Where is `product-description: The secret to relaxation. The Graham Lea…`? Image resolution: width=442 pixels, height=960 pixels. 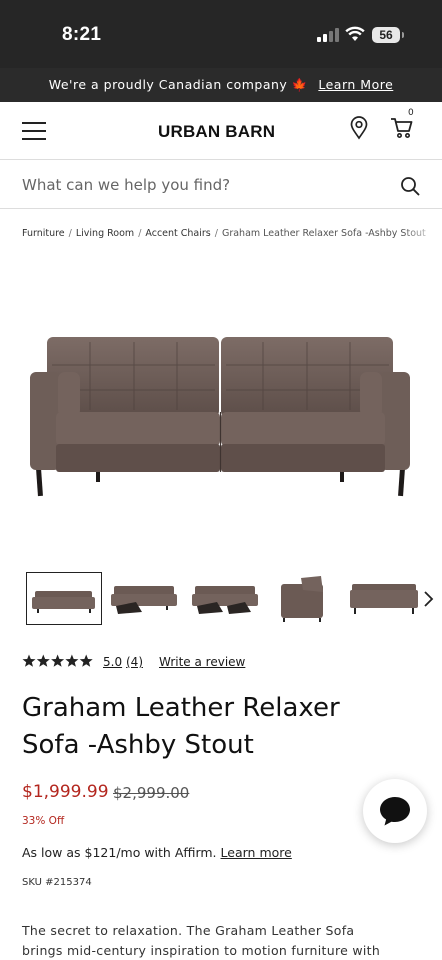
product-description: The secret to relaxation. The Graham Lea… is located at coordinates (232, 940).